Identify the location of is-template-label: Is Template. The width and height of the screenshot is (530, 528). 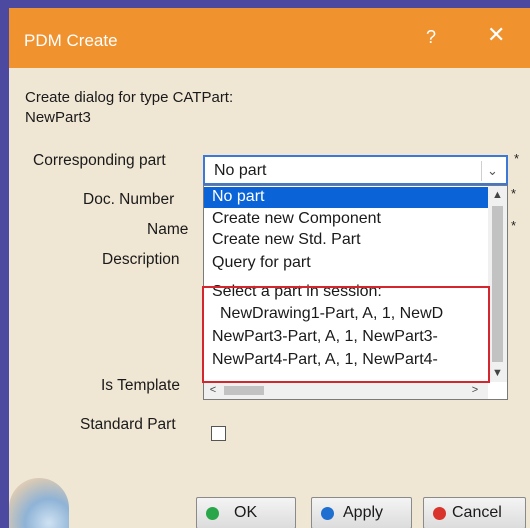
(140, 385).